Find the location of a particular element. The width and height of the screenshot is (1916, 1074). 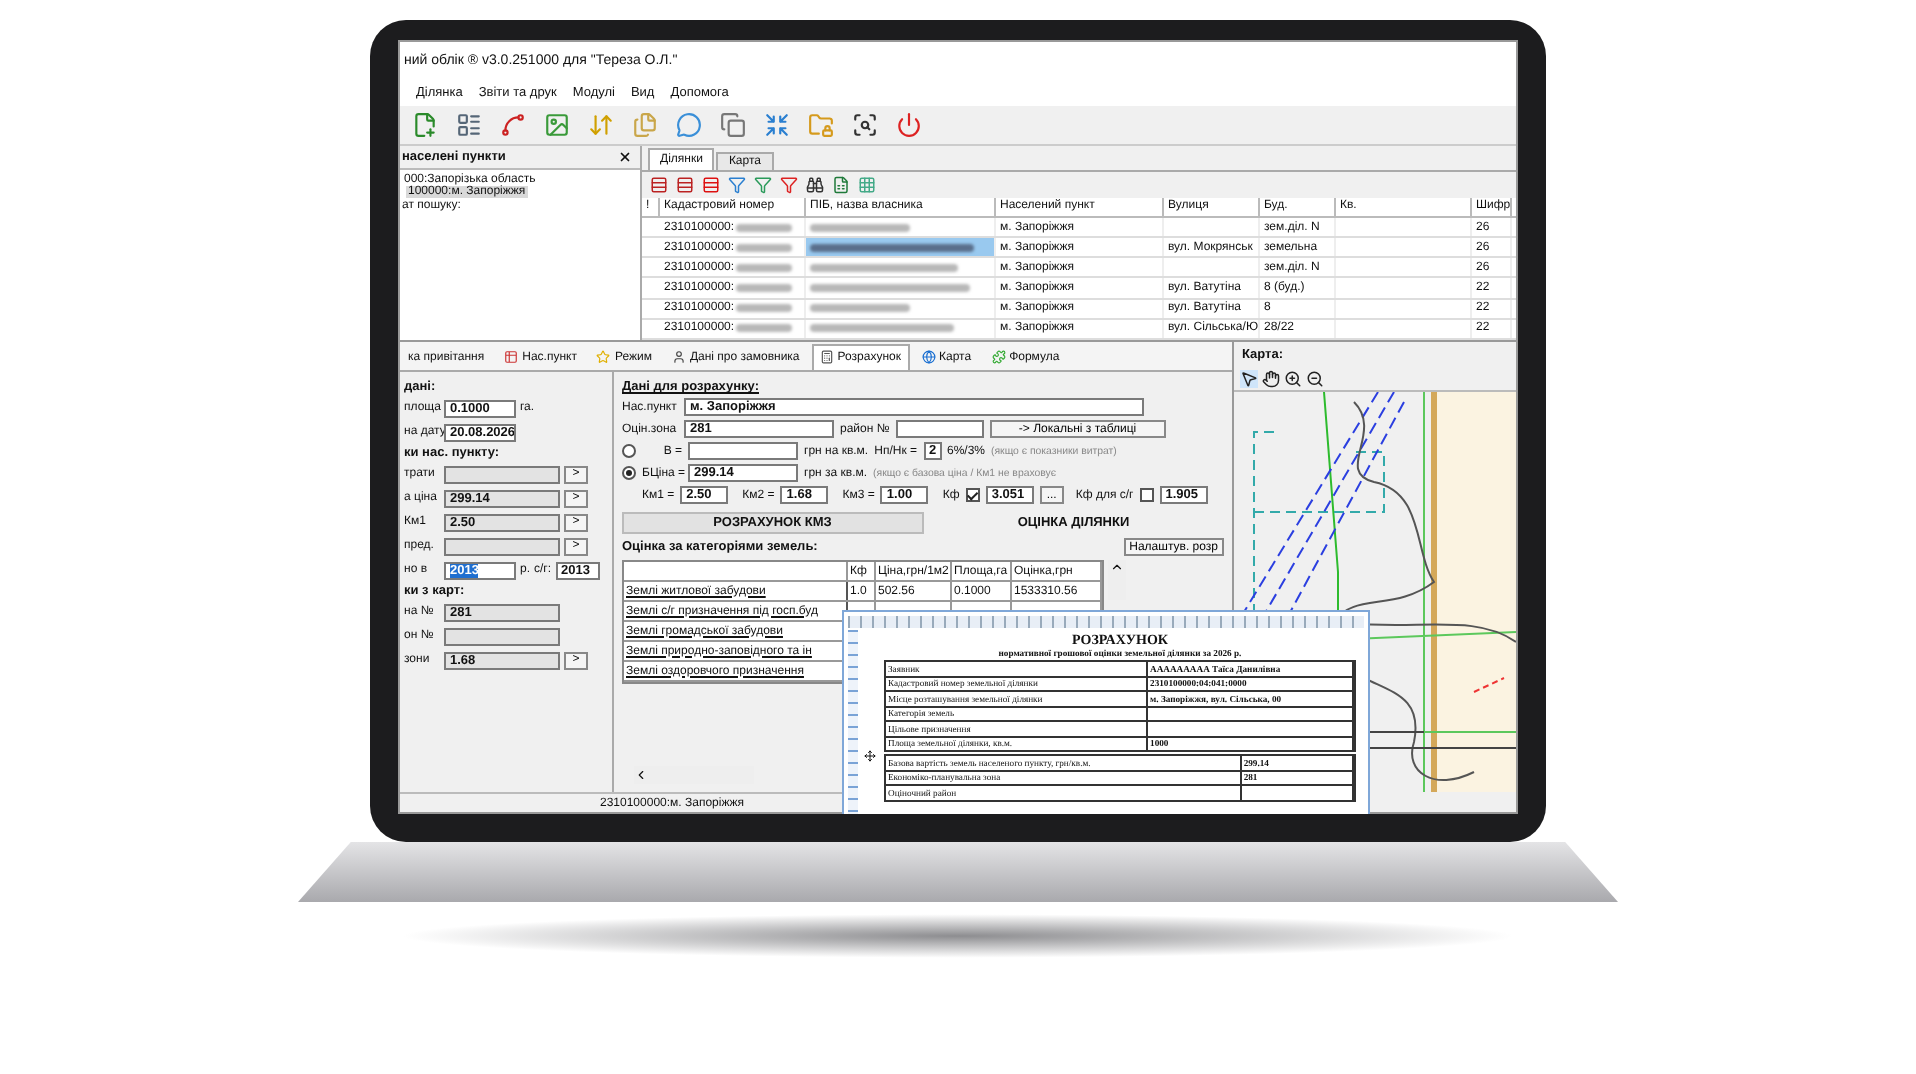

grid-icon is located at coordinates (867, 184).